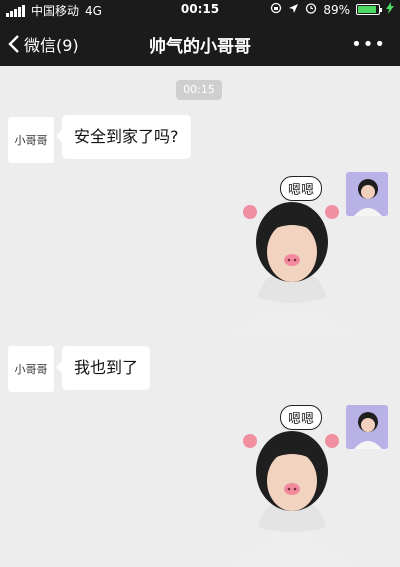 This screenshot has height=567, width=400. I want to click on chat-title: 帅气的小哥哥, so click(200, 47).